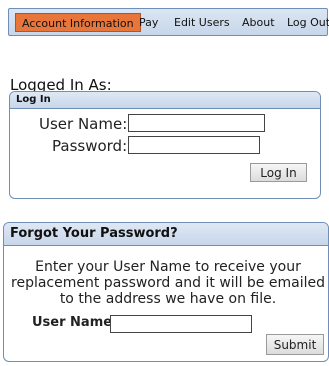  What do you see at coordinates (165, 100) in the screenshot?
I see `login-panel-header: Log In` at bounding box center [165, 100].